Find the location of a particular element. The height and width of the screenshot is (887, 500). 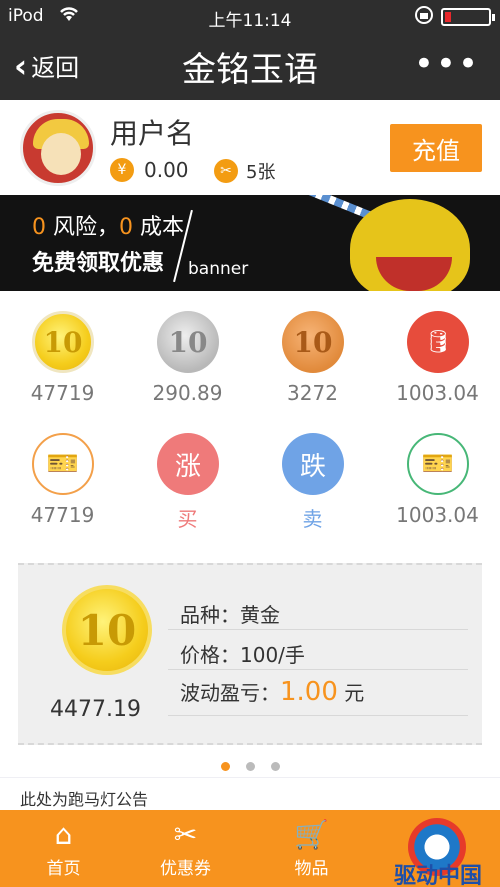

price-row: 价格：100/手 is located at coordinates (242, 653).